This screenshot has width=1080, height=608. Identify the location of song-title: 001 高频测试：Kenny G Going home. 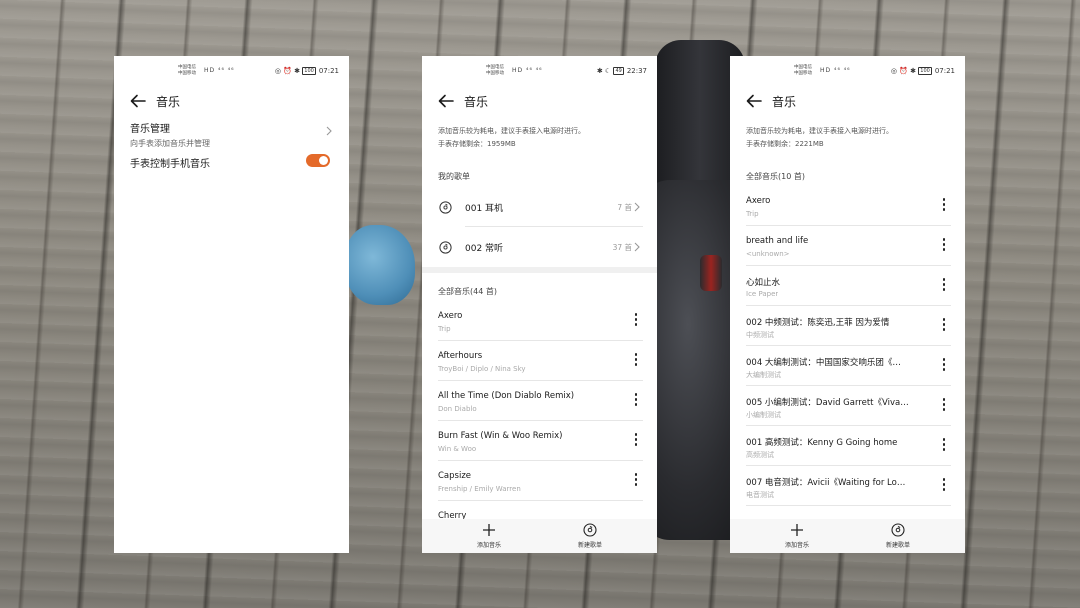
(822, 443).